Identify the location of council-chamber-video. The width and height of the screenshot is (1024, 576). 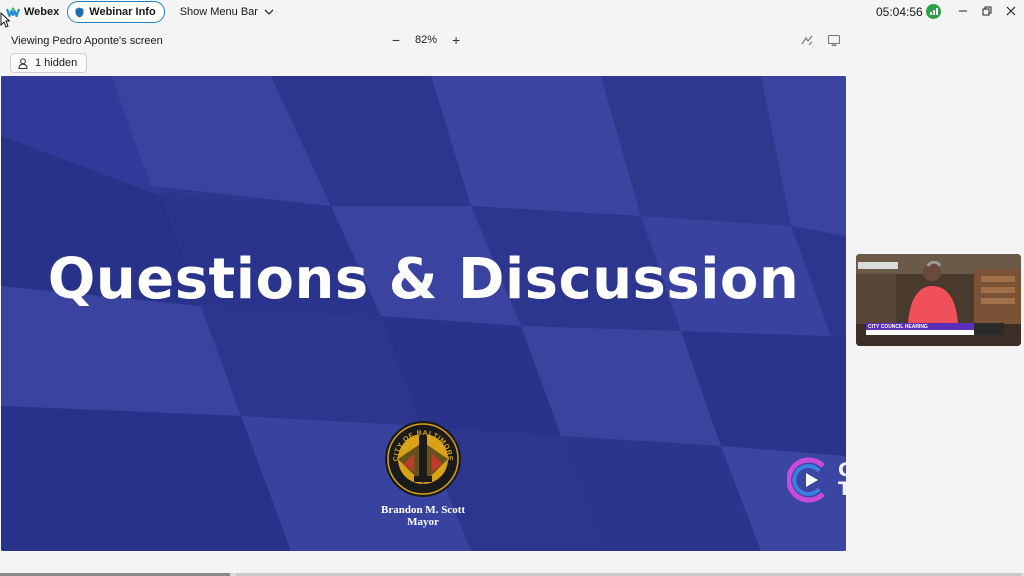
(938, 300).